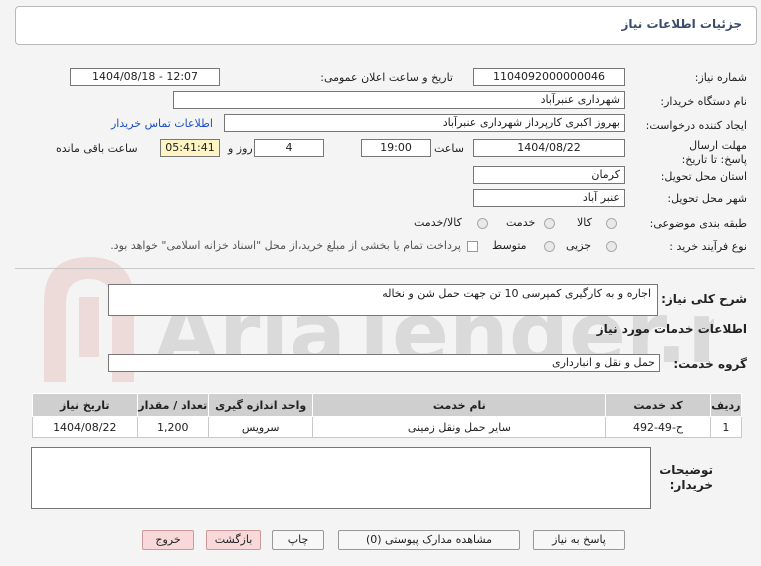 This screenshot has width=761, height=566. I want to click on deadline-date-field: 1404/08/22, so click(549, 148).